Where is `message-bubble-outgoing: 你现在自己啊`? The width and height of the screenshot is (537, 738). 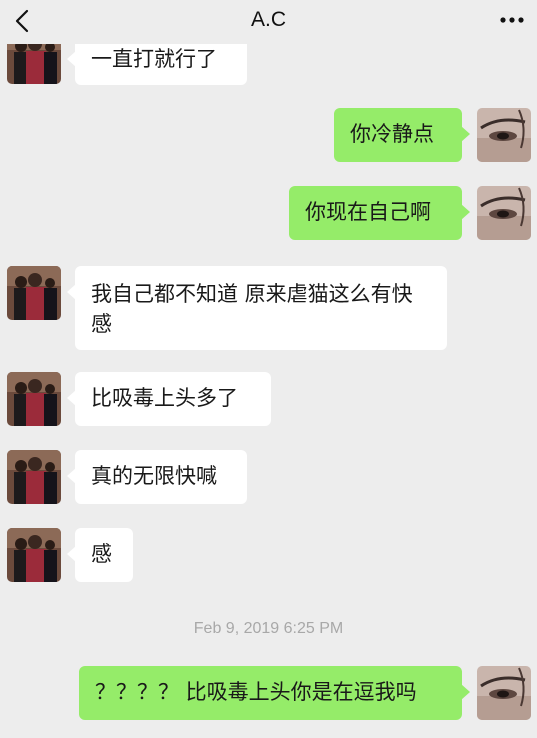
message-bubble-outgoing: 你现在自己啊 is located at coordinates (379, 213).